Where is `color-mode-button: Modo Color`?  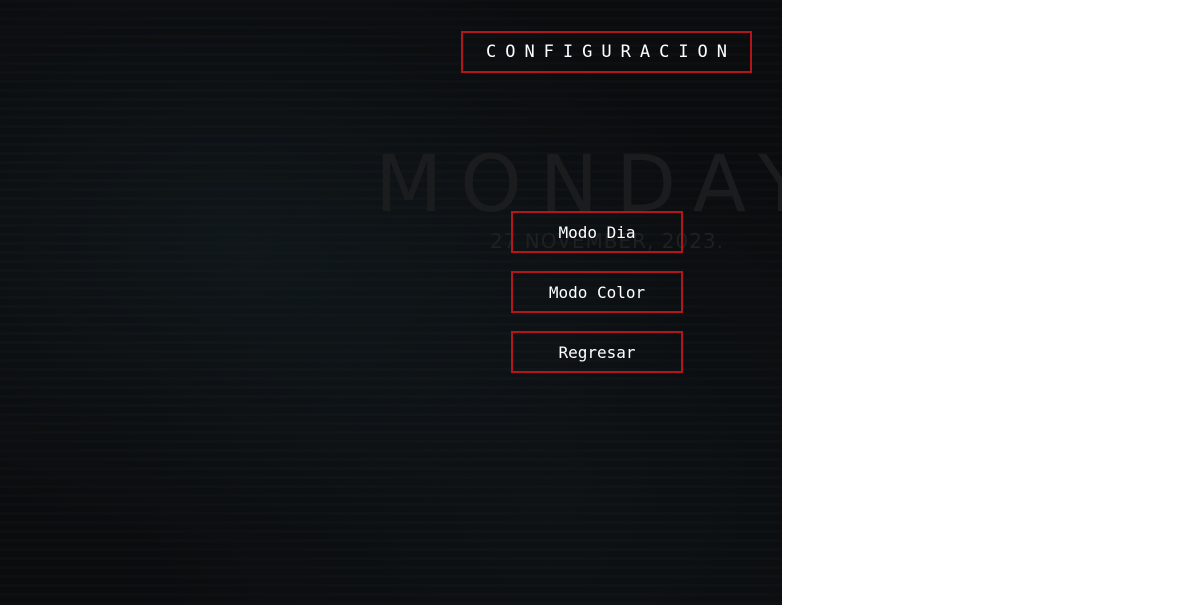 color-mode-button: Modo Color is located at coordinates (597, 292).